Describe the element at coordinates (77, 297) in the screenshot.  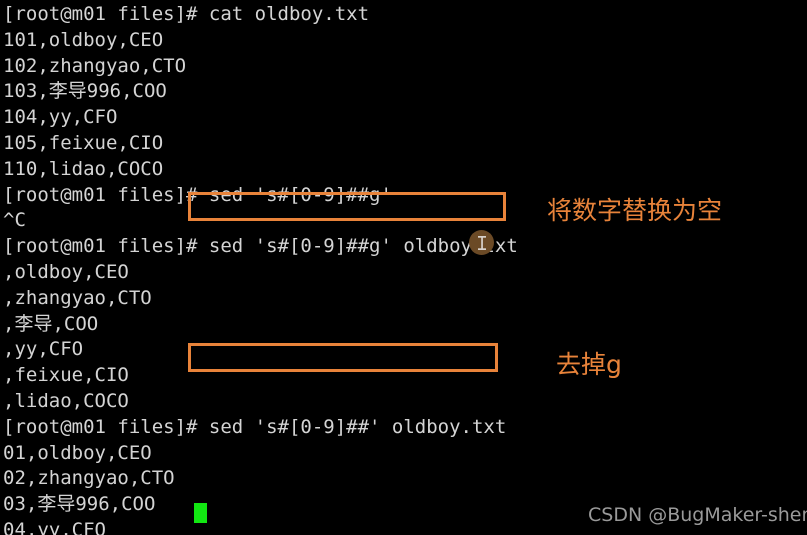
I see `terminal-line: ,zhangyao,CTO` at that location.